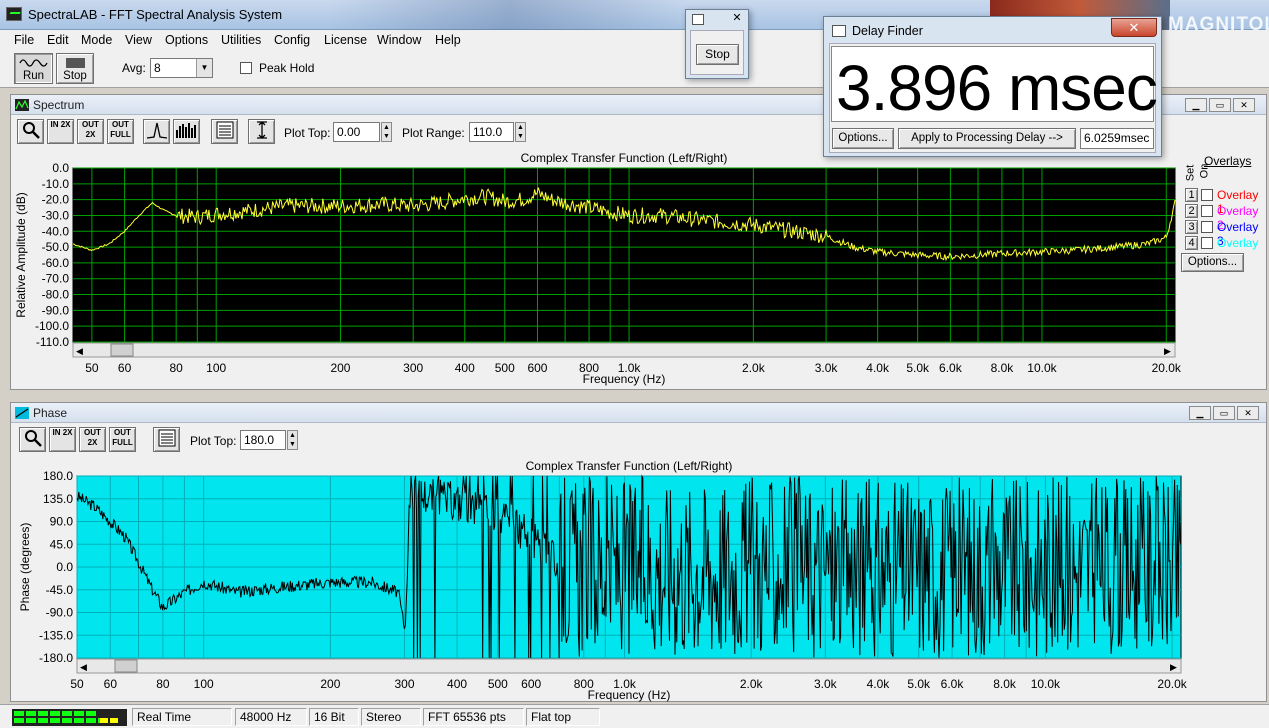  I want to click on magnifier-icon, so click(31, 130).